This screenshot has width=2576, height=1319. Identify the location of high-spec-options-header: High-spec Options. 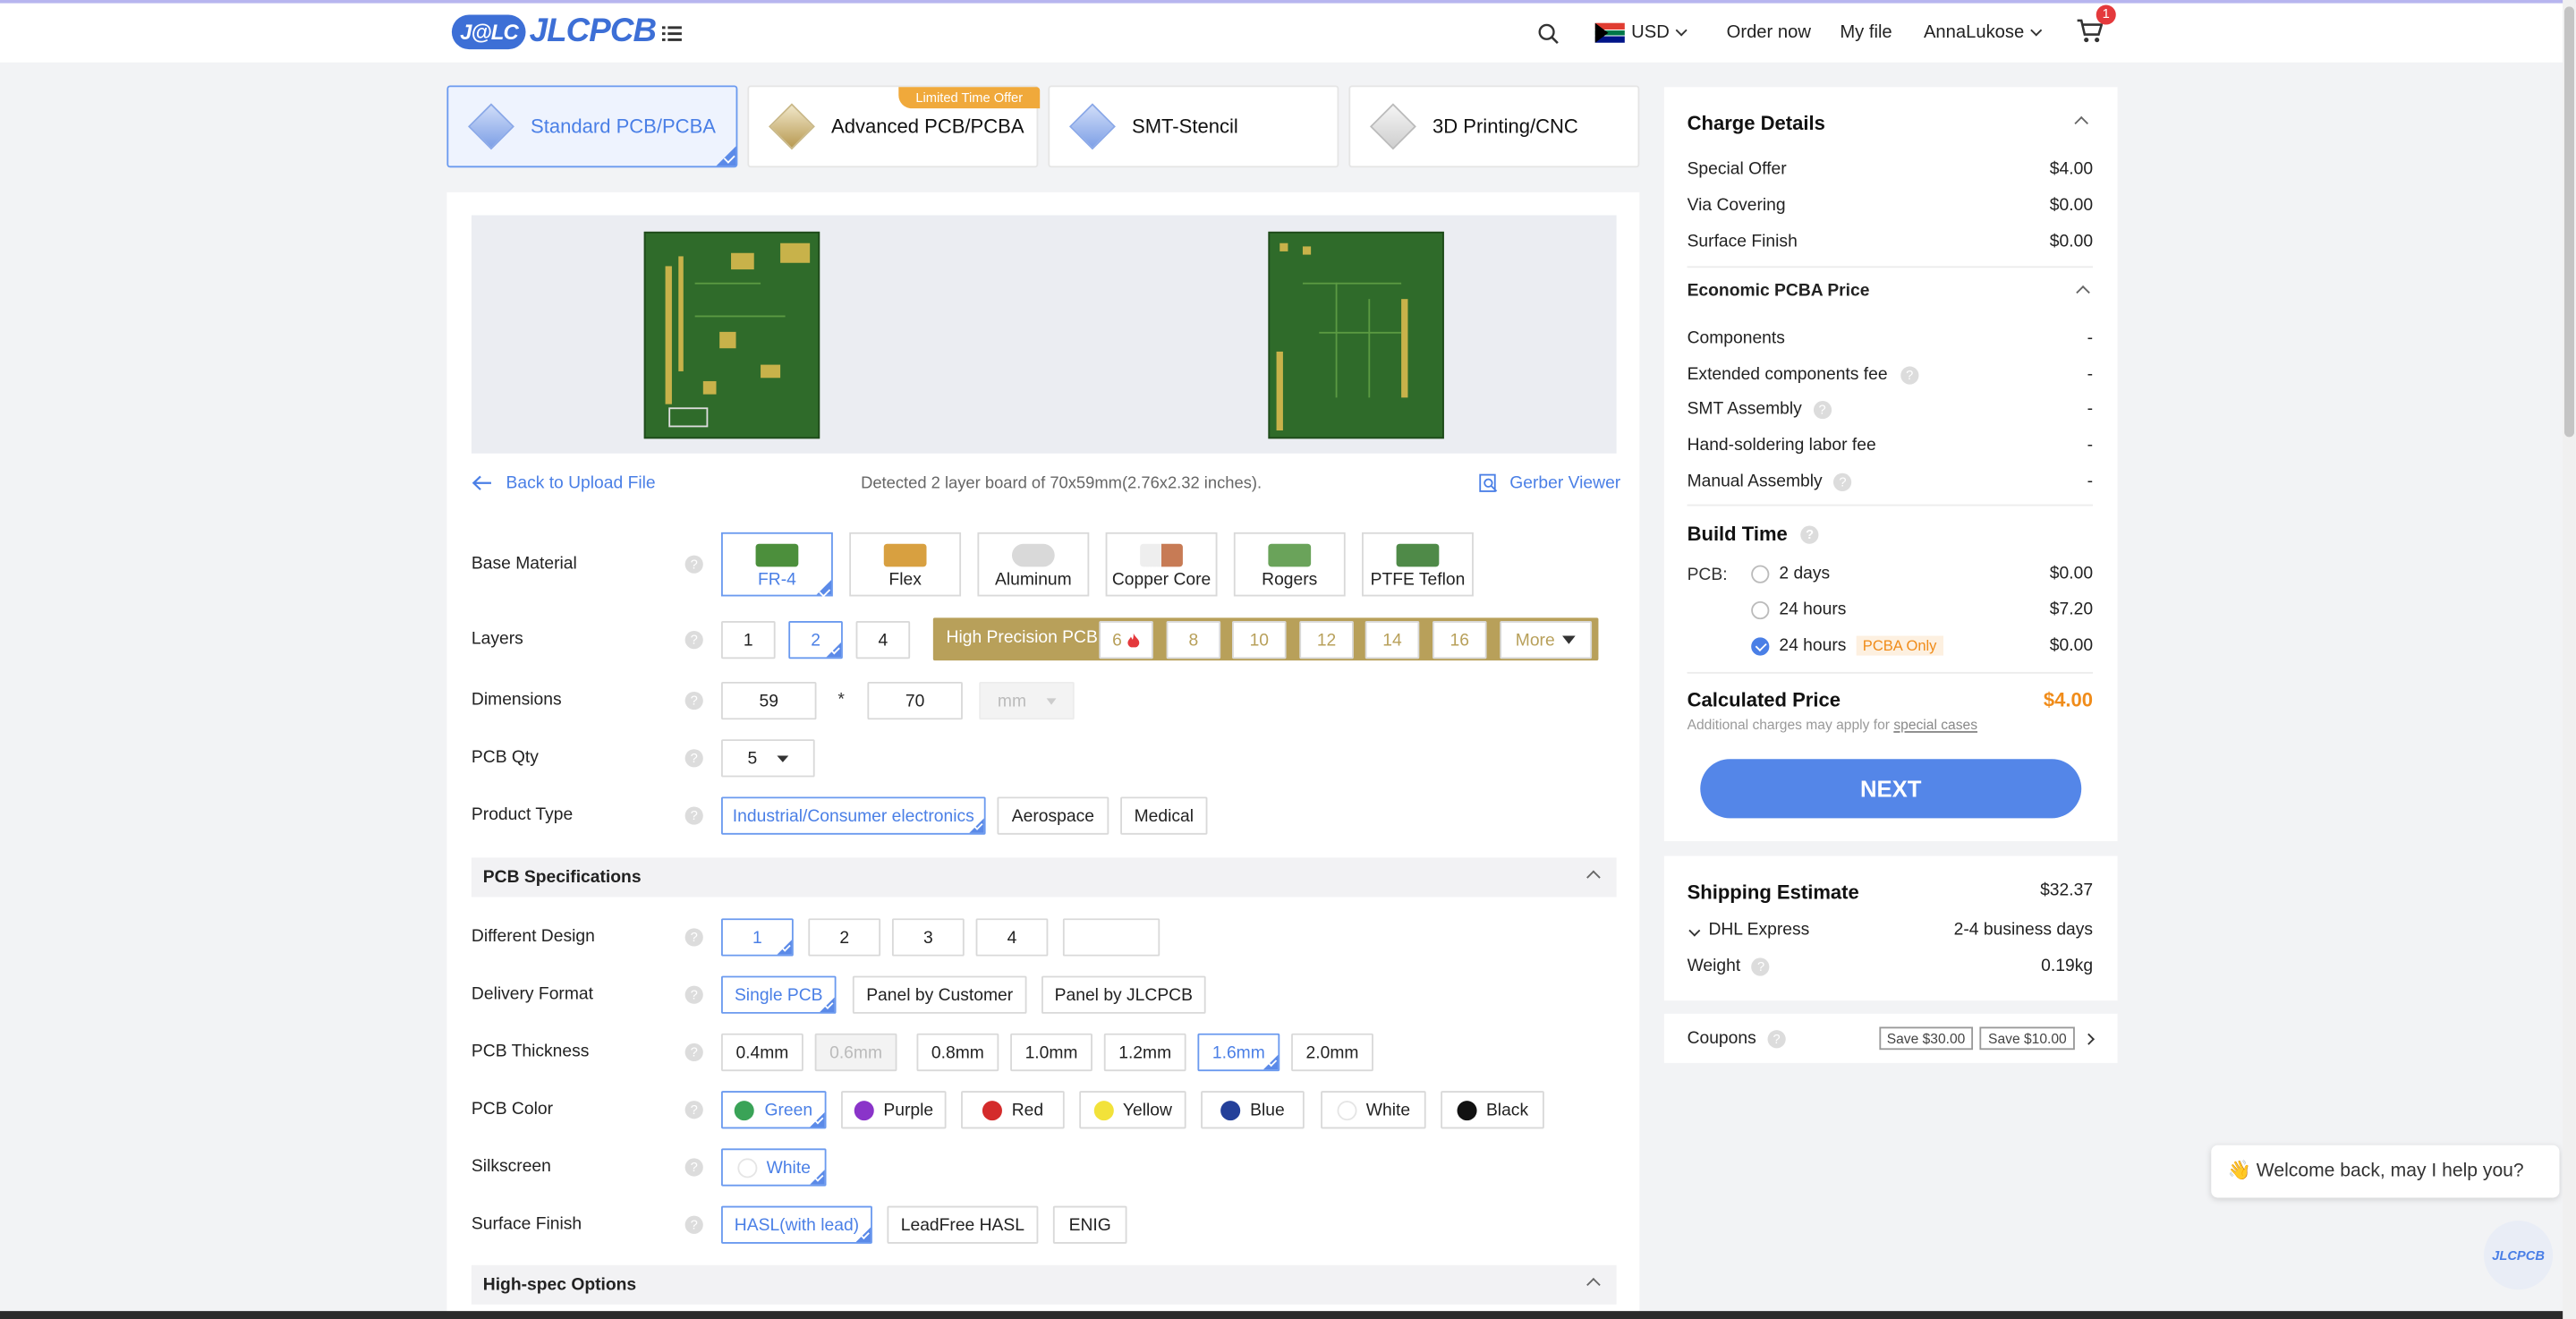
(1044, 1284).